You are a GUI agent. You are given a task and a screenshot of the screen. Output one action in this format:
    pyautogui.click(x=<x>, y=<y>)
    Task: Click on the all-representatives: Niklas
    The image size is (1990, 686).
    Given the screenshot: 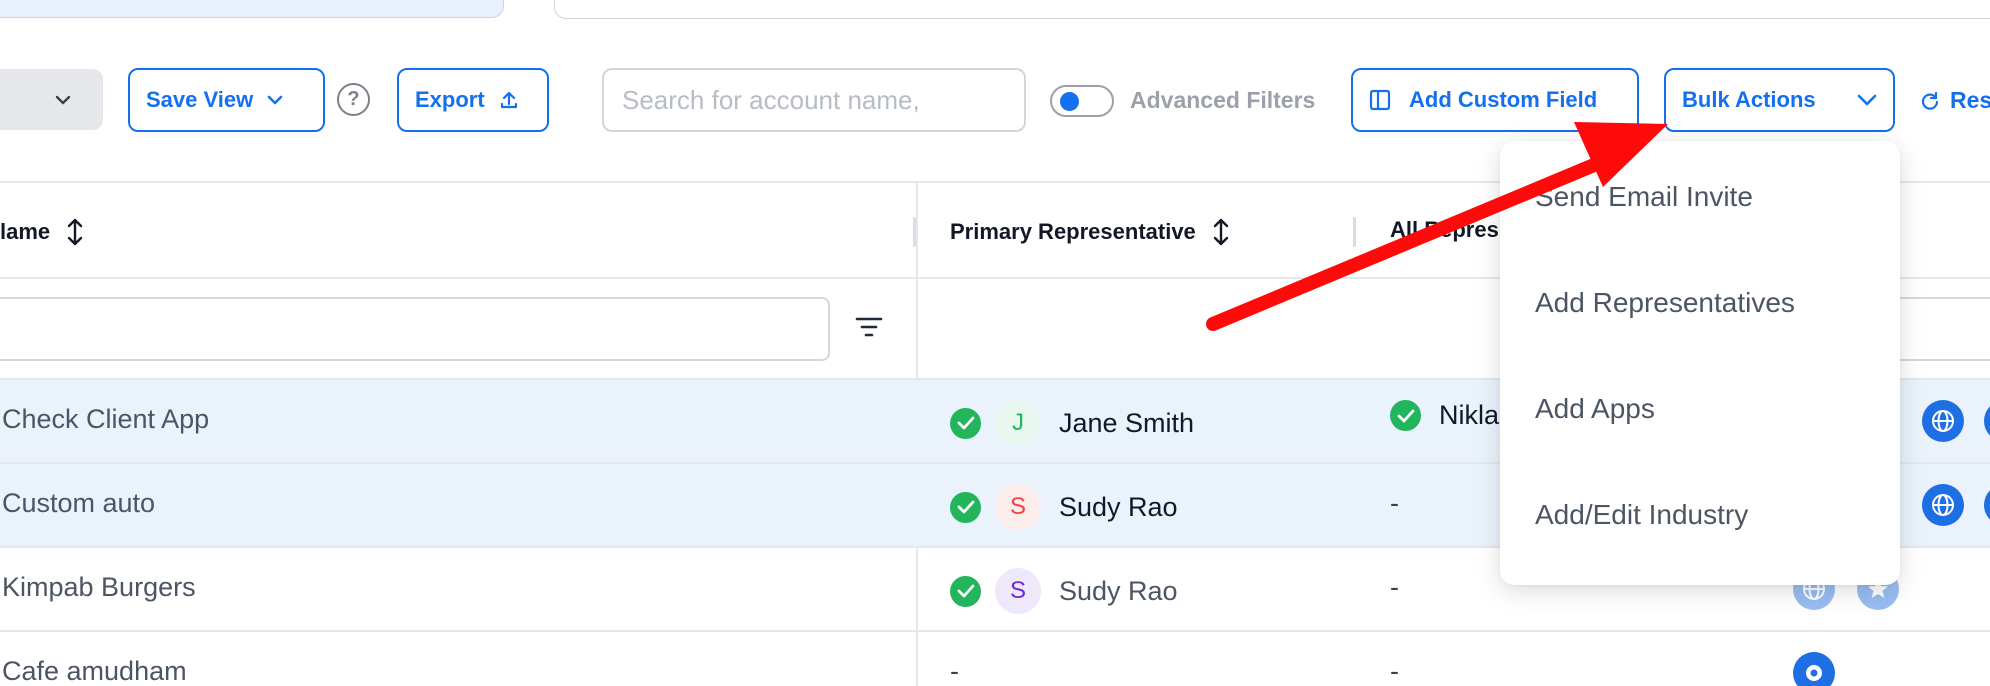 What is the action you would take?
    pyautogui.click(x=1451, y=415)
    